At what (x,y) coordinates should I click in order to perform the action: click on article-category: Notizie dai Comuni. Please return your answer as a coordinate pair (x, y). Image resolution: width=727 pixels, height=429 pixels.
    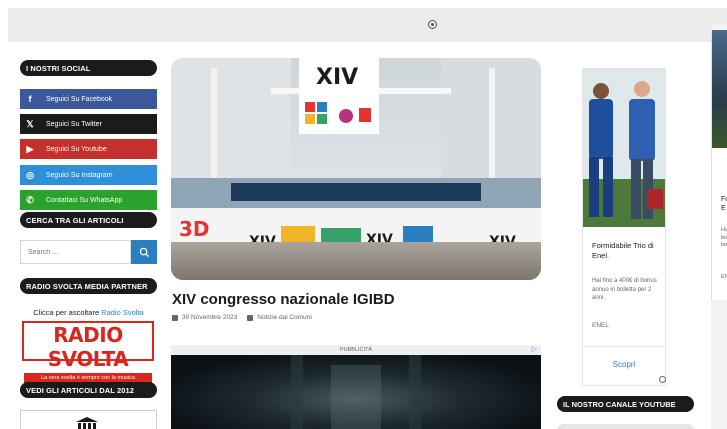
    Looking at the image, I should click on (284, 317).